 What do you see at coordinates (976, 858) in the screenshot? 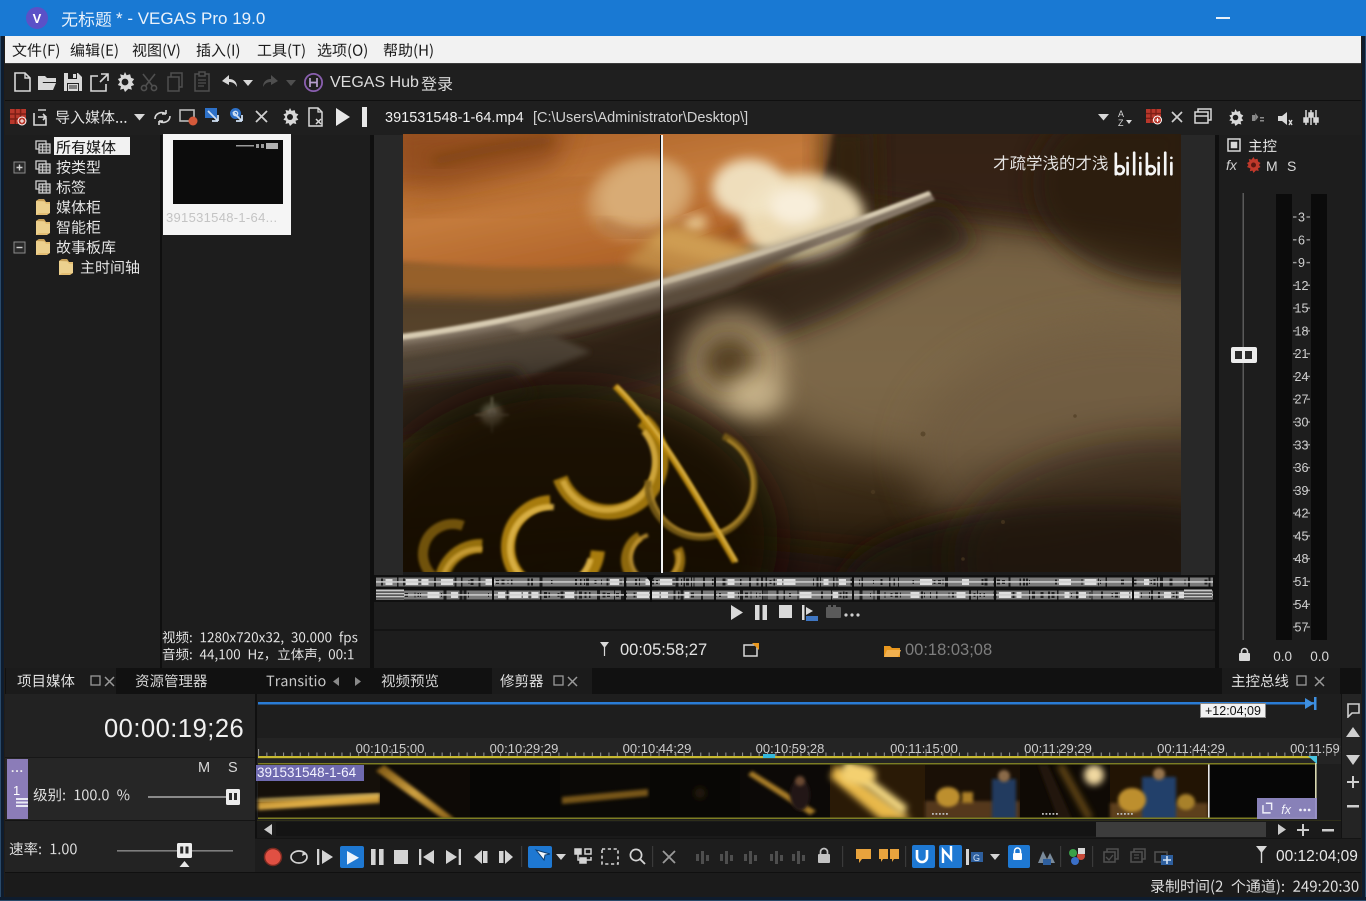
I see `svg-text: G` at bounding box center [976, 858].